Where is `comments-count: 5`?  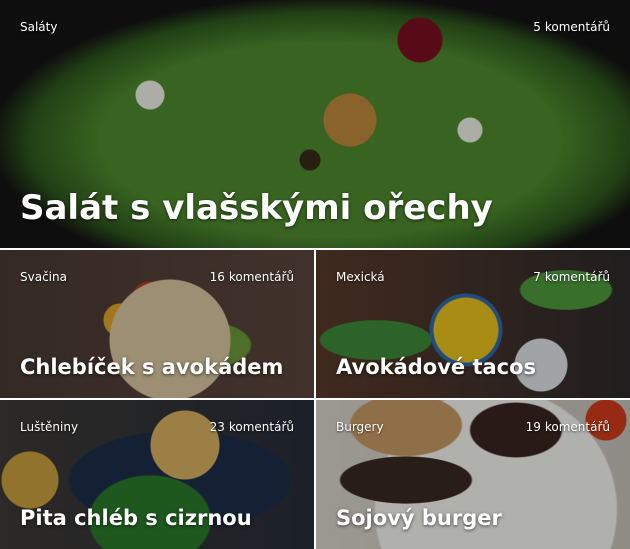
comments-count: 5 is located at coordinates (537, 27).